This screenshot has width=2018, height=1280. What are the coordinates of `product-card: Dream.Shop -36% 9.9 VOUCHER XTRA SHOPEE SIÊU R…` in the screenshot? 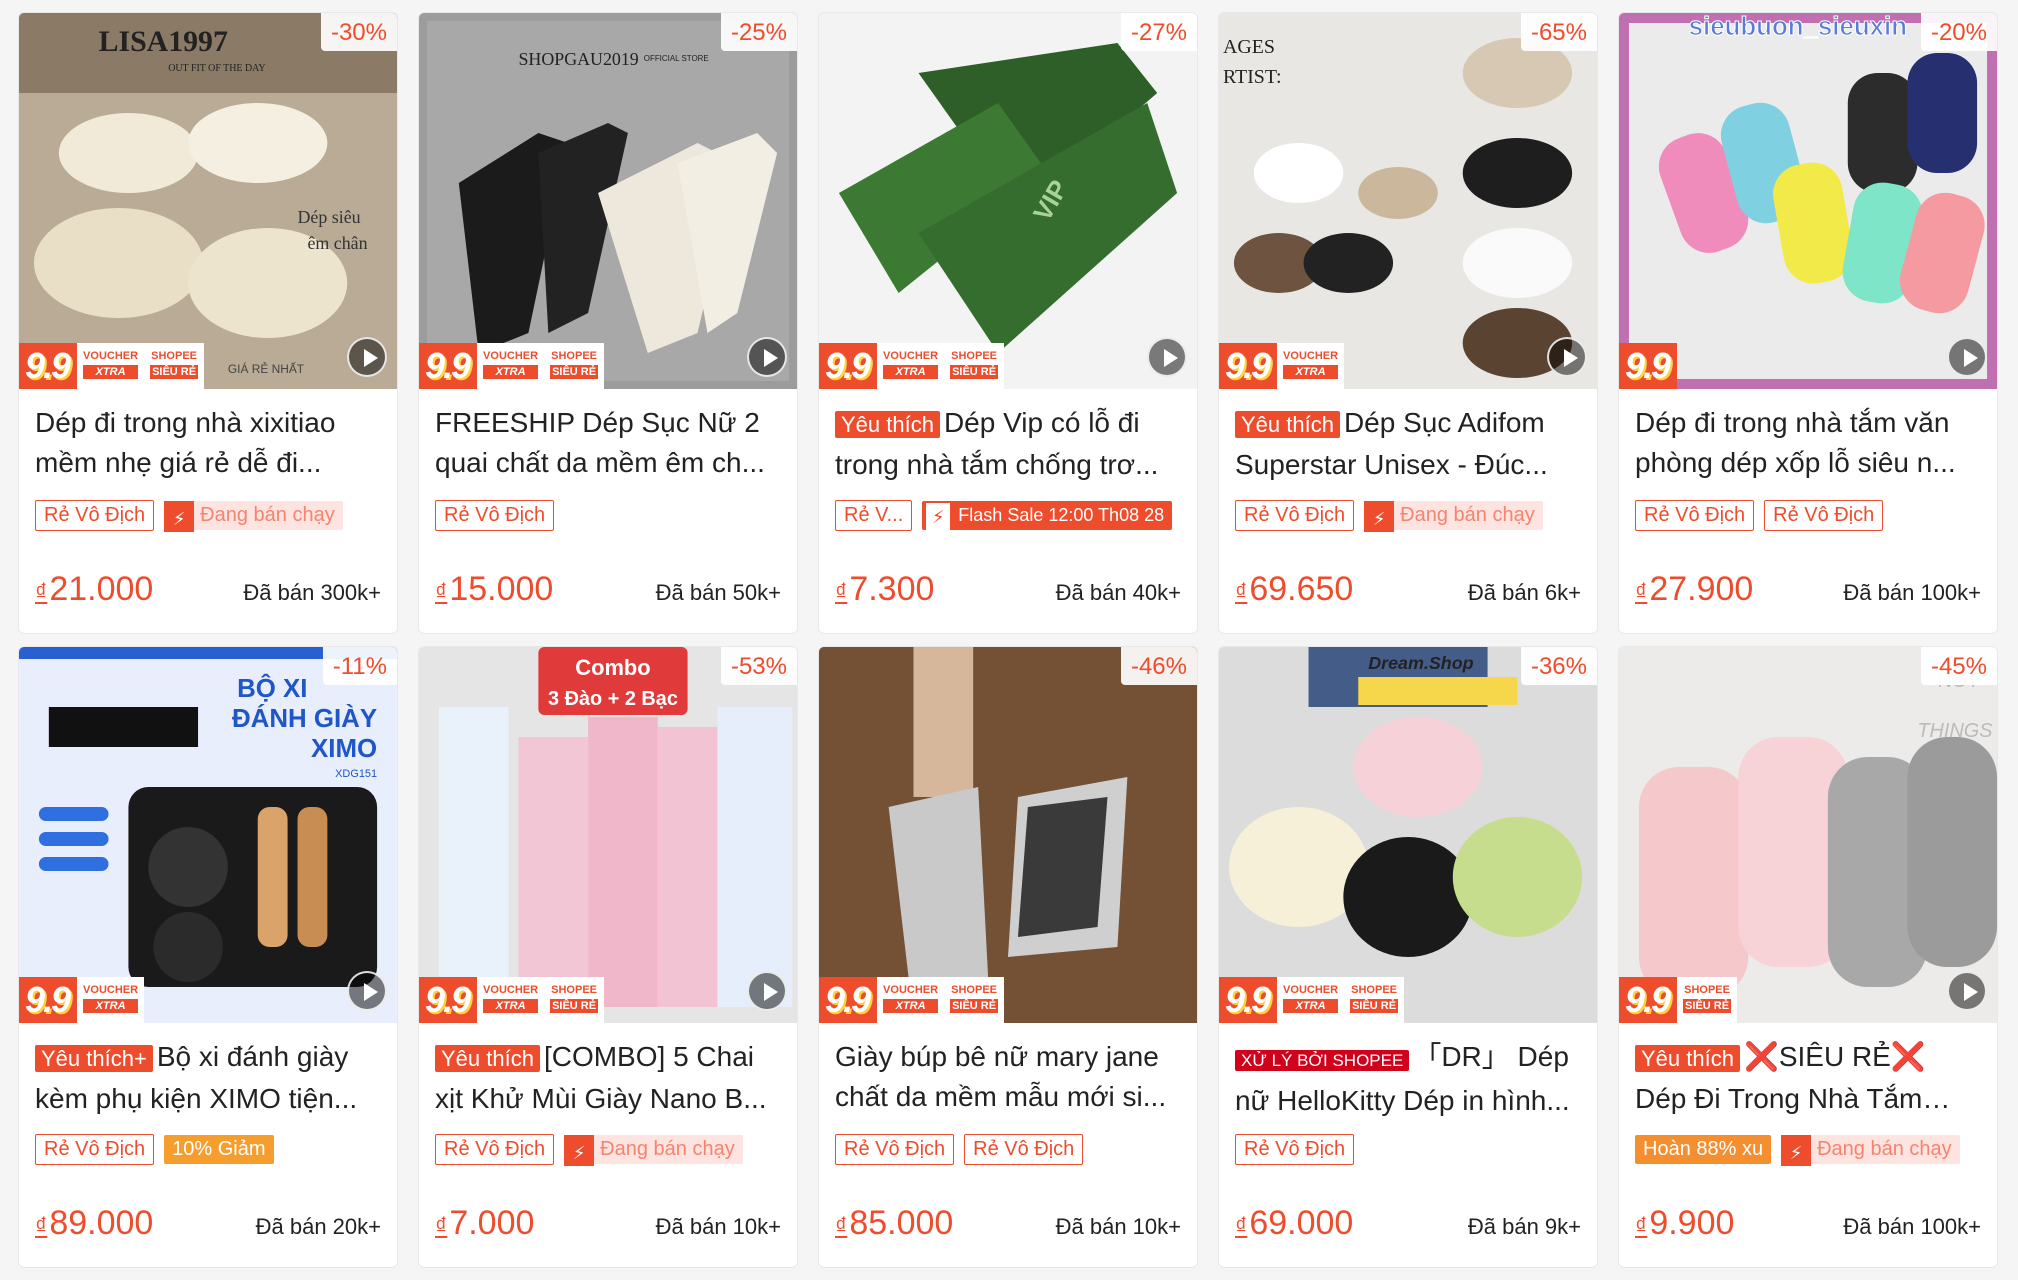 It's located at (1408, 957).